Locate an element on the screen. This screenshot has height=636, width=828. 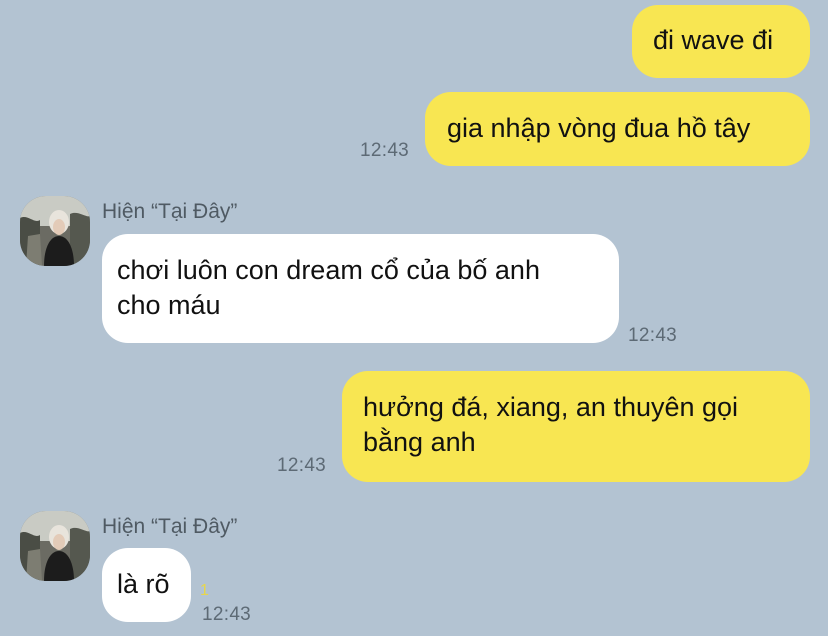
outgoing-message-bubble: đi wave đi is located at coordinates (721, 41).